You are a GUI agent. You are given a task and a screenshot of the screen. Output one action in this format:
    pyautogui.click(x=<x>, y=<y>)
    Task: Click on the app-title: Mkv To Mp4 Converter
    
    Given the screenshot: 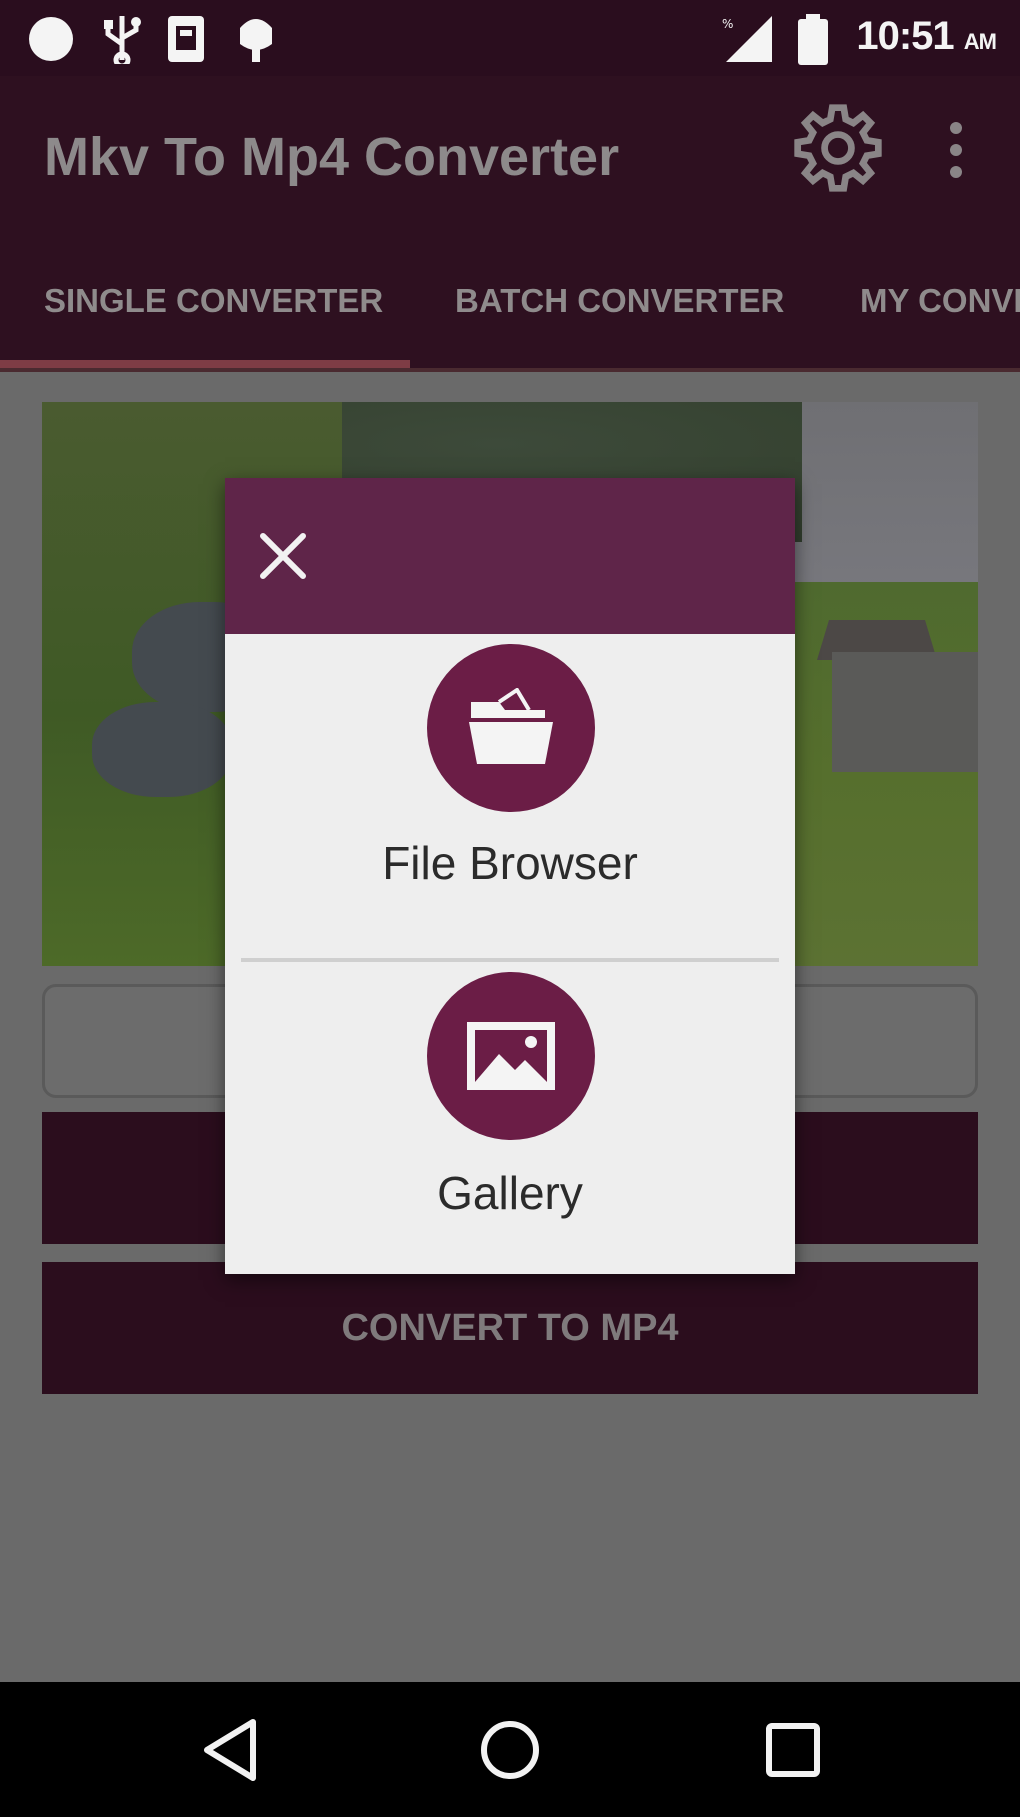 What is the action you would take?
    pyautogui.click(x=332, y=157)
    